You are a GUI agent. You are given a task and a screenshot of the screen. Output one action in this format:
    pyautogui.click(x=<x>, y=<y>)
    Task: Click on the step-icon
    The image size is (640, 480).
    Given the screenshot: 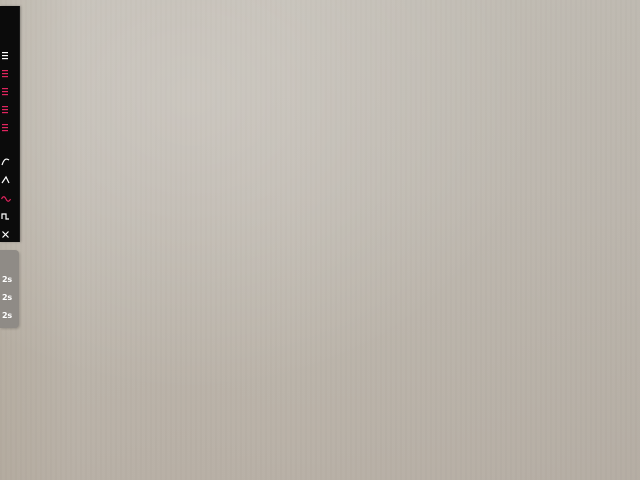 What is the action you would take?
    pyautogui.click(x=5, y=216)
    